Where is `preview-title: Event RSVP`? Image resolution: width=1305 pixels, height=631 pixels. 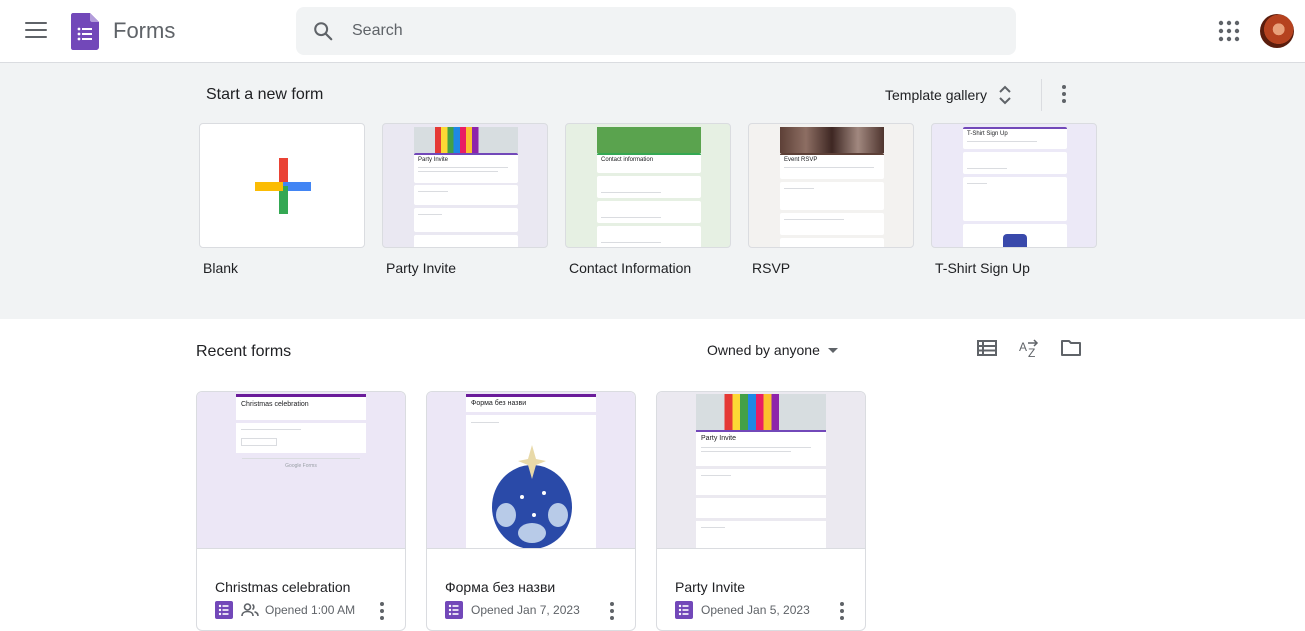 preview-title: Event RSVP is located at coordinates (801, 160).